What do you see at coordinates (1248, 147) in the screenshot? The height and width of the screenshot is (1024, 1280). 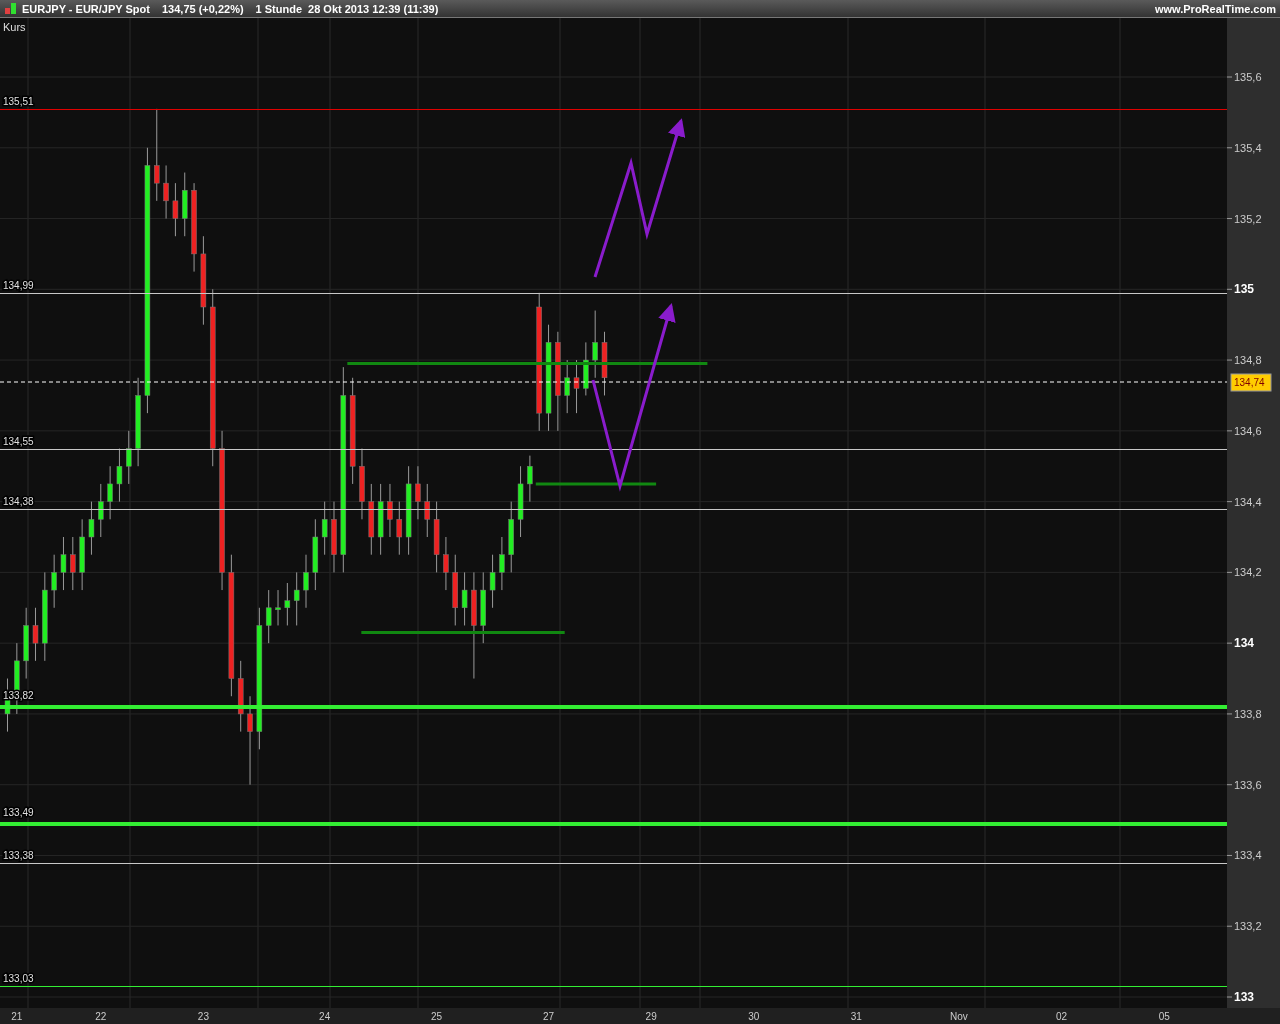 I see `price-tick-label: 135,4` at bounding box center [1248, 147].